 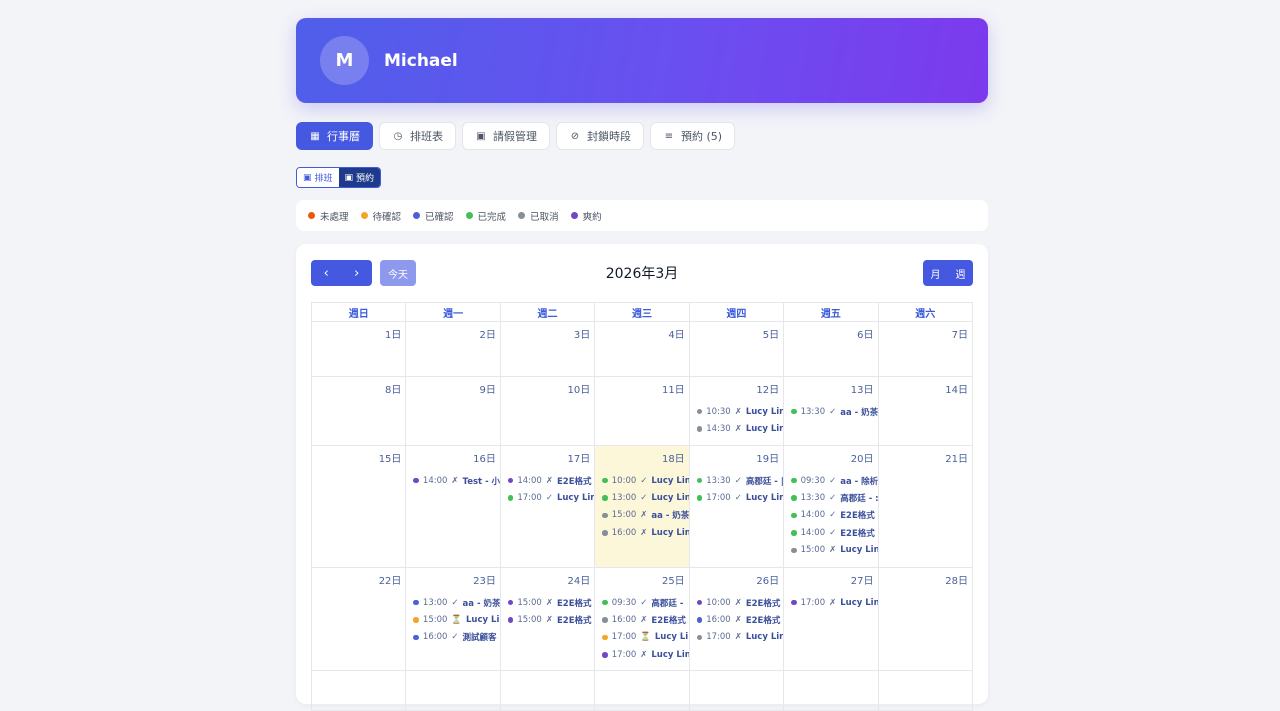 I want to click on event-item: 14:30 ✗ Lucy Lin, so click(x=739, y=428).